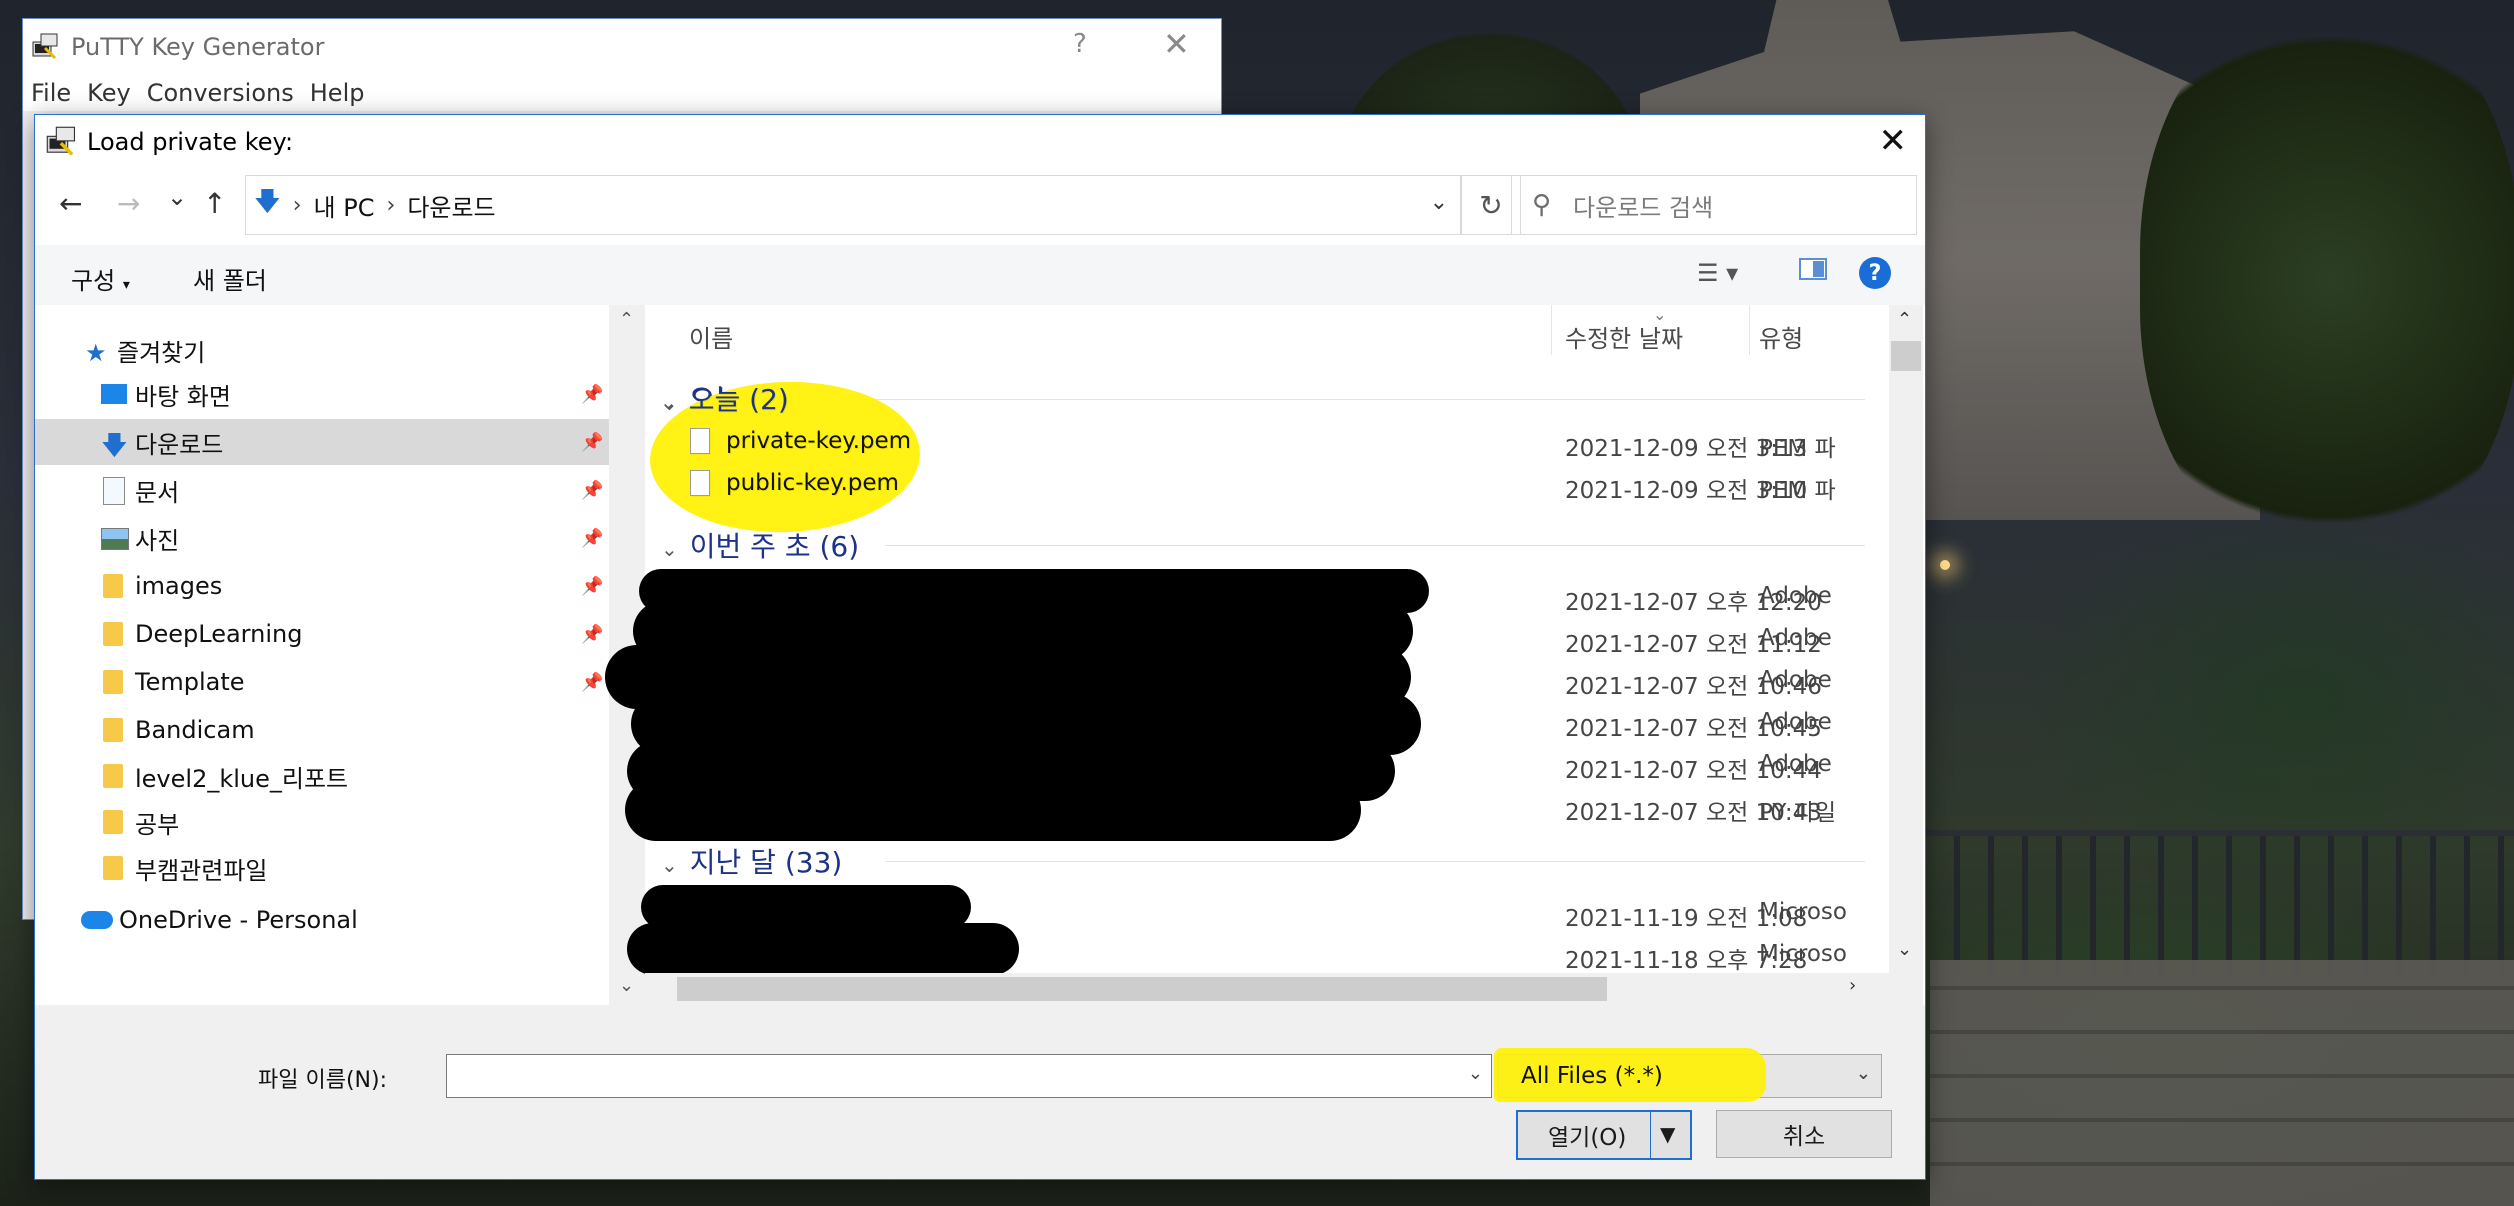 The width and height of the screenshot is (2514, 1206). What do you see at coordinates (322, 350) in the screenshot?
I see `sidebar-item-quick-access: ★ 즐겨찾기` at bounding box center [322, 350].